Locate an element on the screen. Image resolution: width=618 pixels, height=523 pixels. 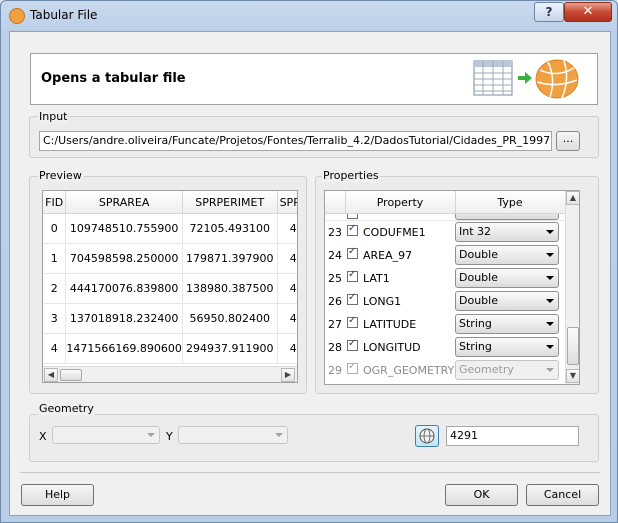
property-name: LONG1 is located at coordinates (382, 301).